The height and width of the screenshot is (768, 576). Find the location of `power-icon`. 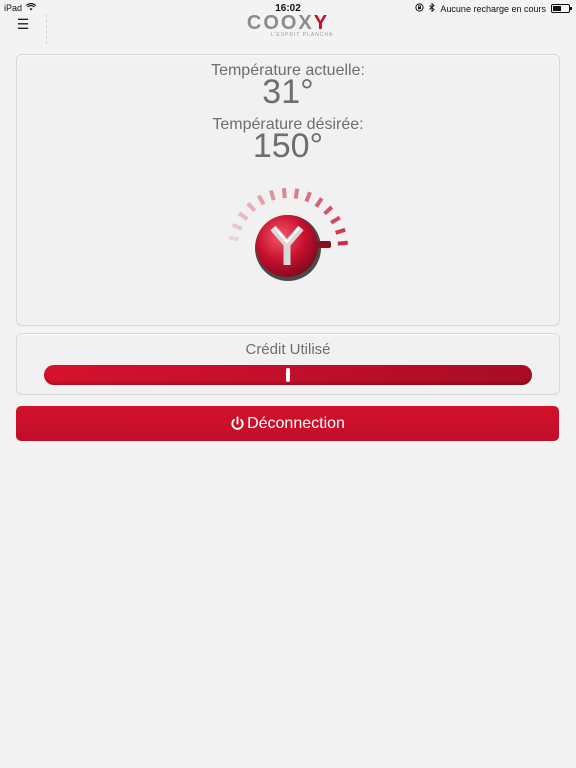

power-icon is located at coordinates (237, 423).